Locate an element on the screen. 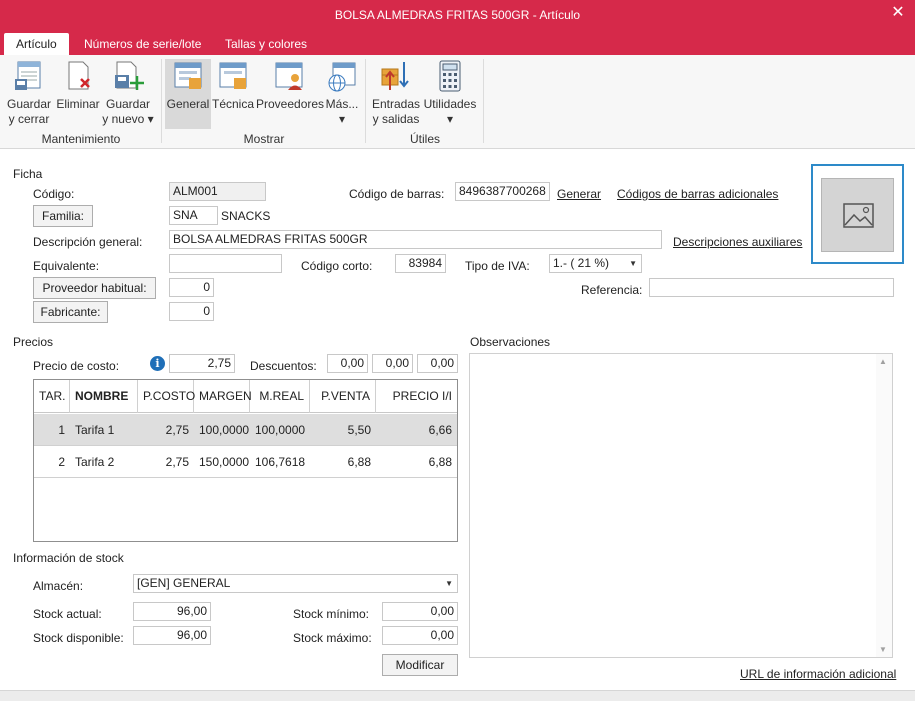  info-icon: i is located at coordinates (157, 363).